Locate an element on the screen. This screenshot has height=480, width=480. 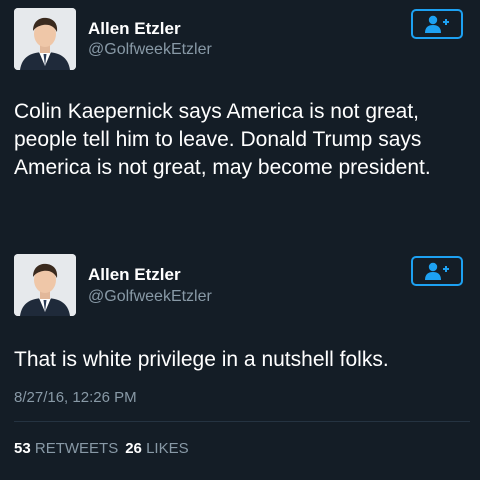
likes-label: LIKES is located at coordinates (167, 448).